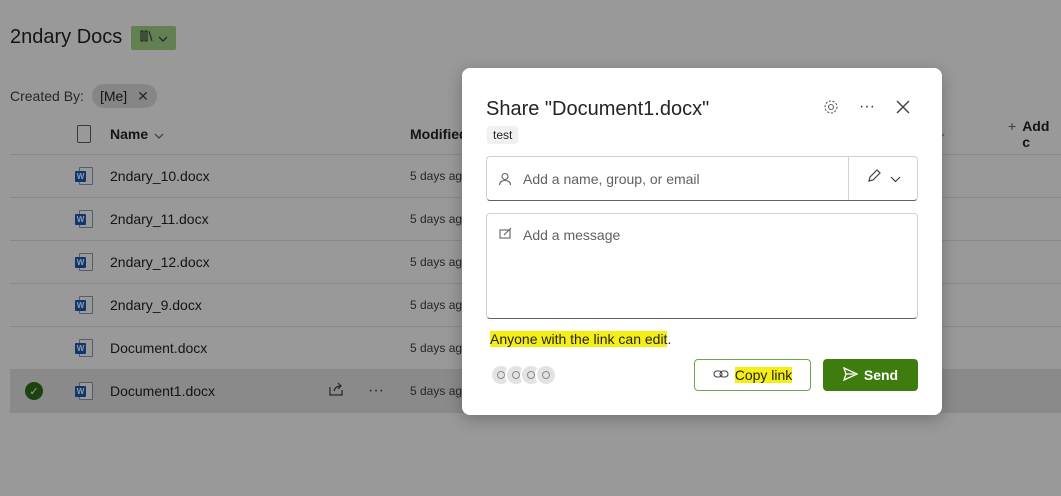 The width and height of the screenshot is (1061, 496). I want to click on person-icon, so click(505, 179).